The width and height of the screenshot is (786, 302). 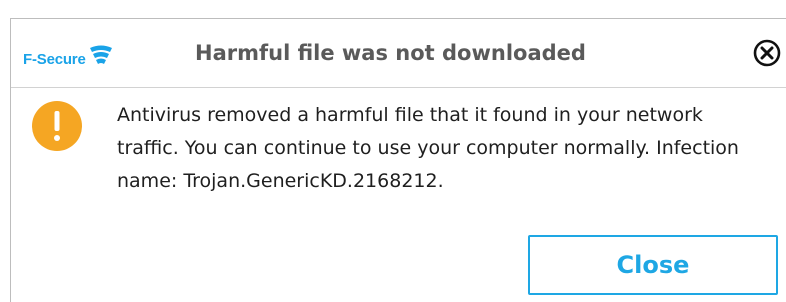 What do you see at coordinates (390, 53) in the screenshot?
I see `dialog-title: Harmful file was not downloaded` at bounding box center [390, 53].